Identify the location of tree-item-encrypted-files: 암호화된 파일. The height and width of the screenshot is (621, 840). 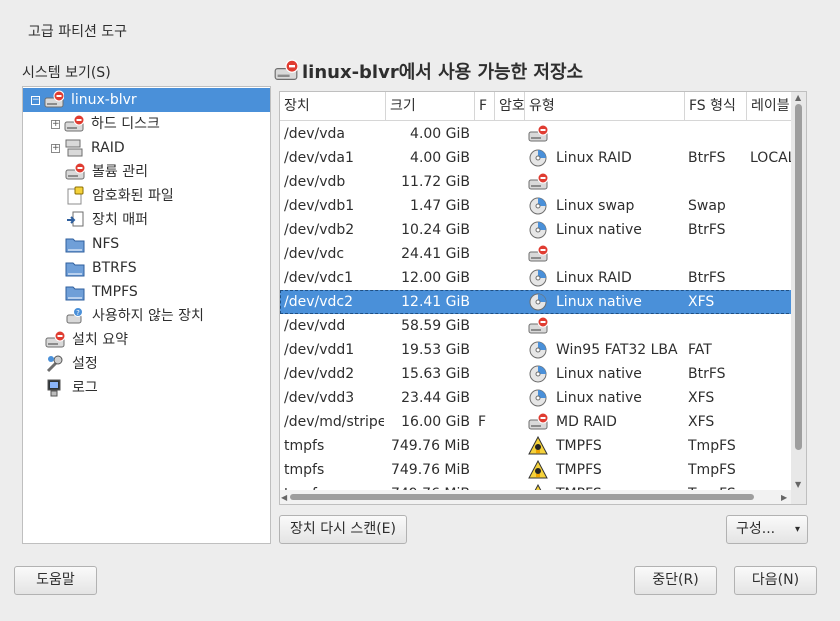
(119, 196).